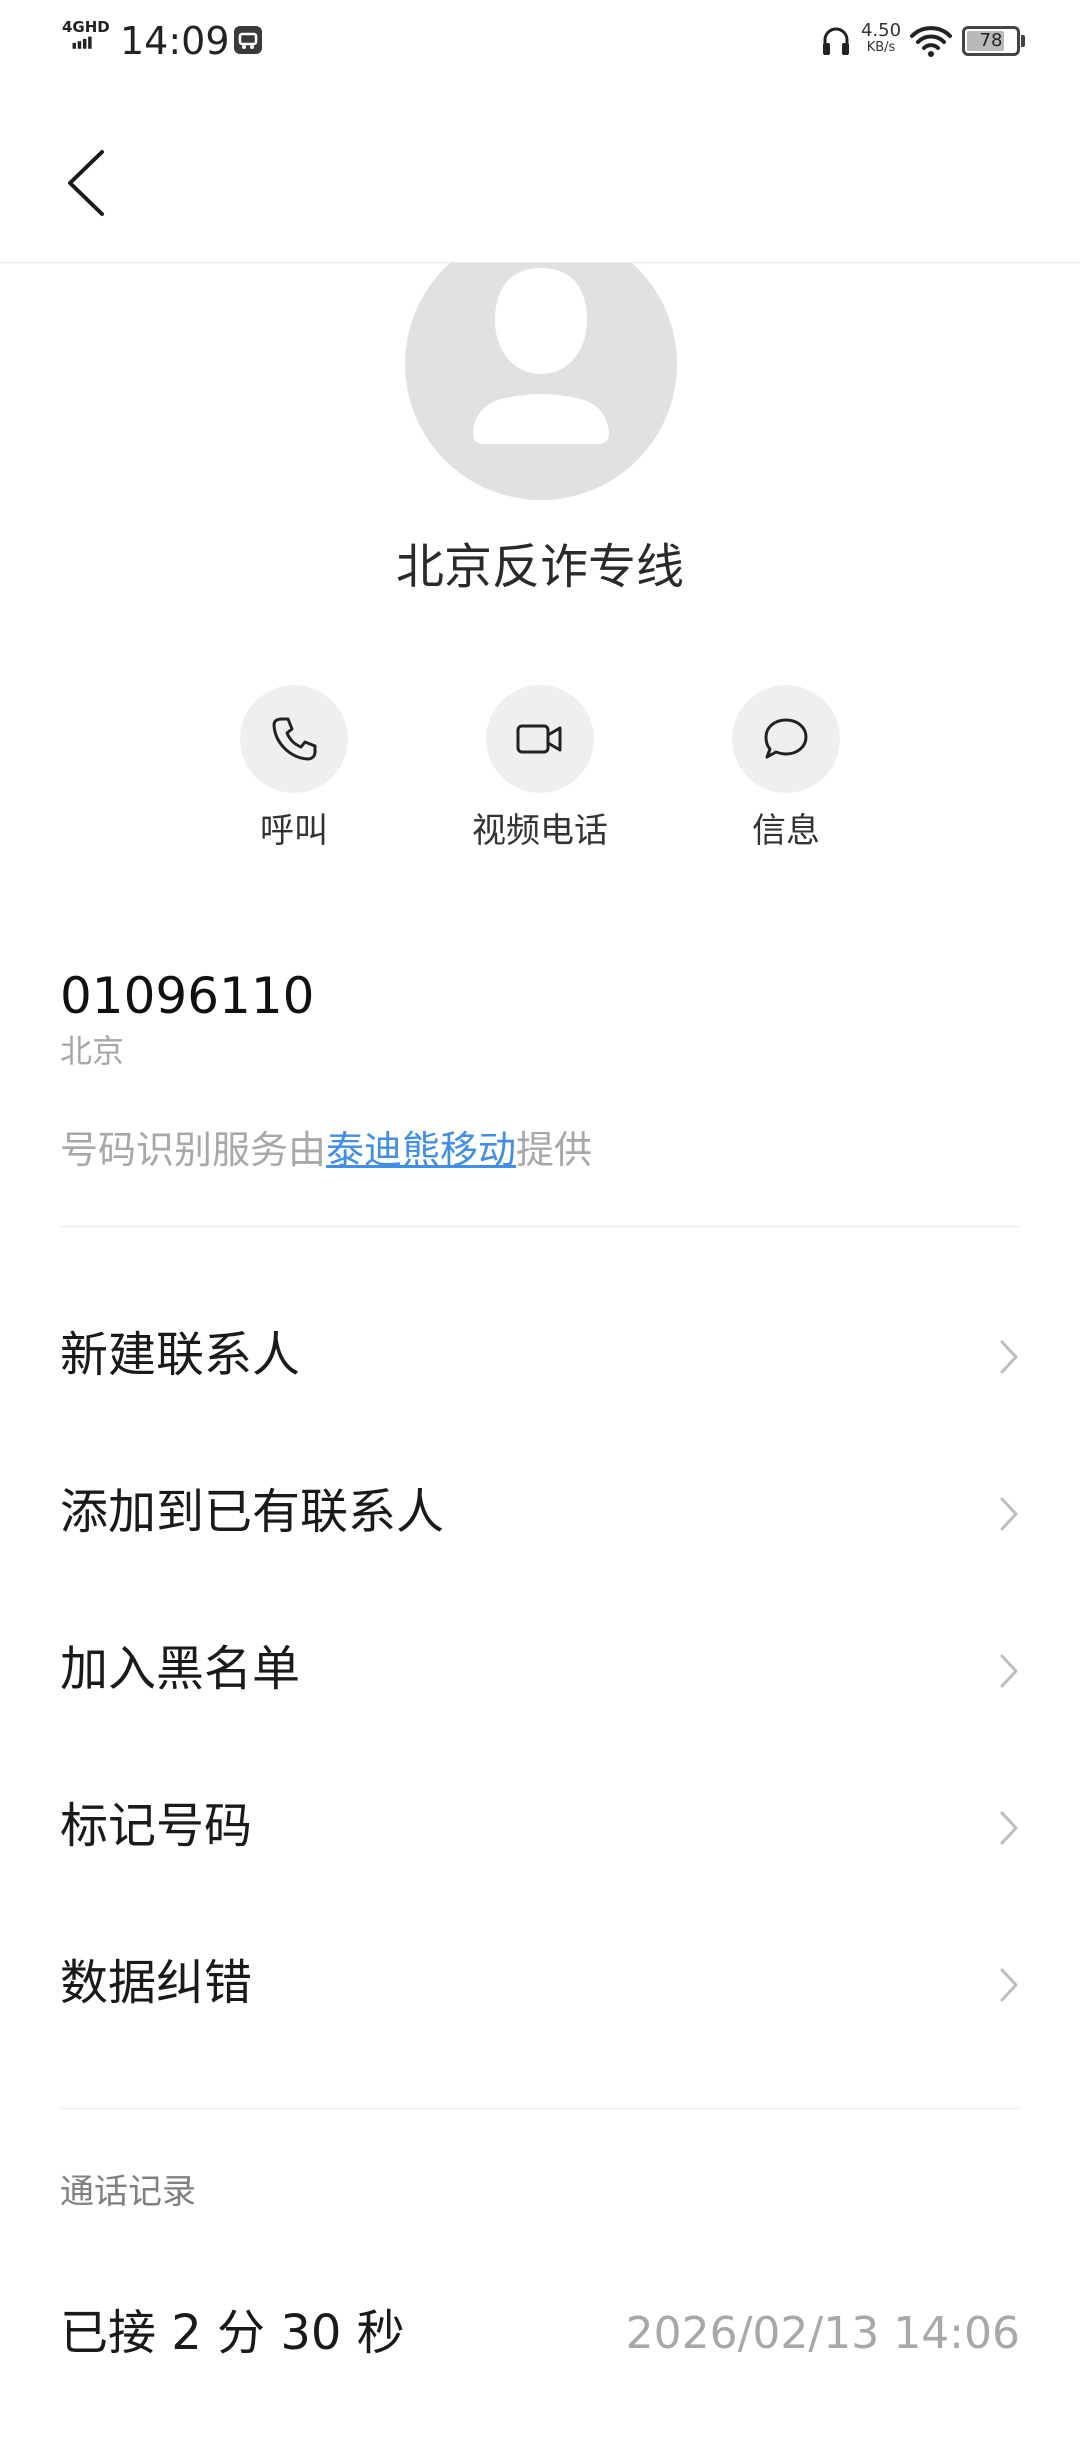  I want to click on video-call-button-circle, so click(540, 739).